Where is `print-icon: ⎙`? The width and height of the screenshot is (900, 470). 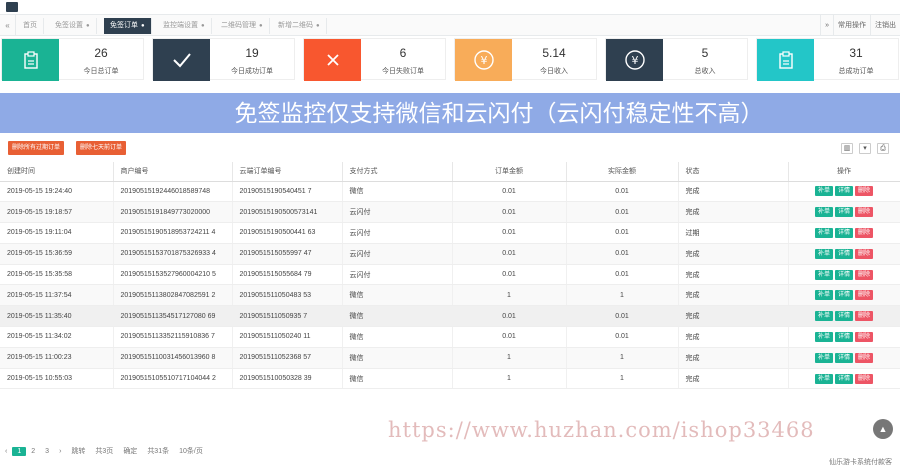 print-icon: ⎙ is located at coordinates (883, 148).